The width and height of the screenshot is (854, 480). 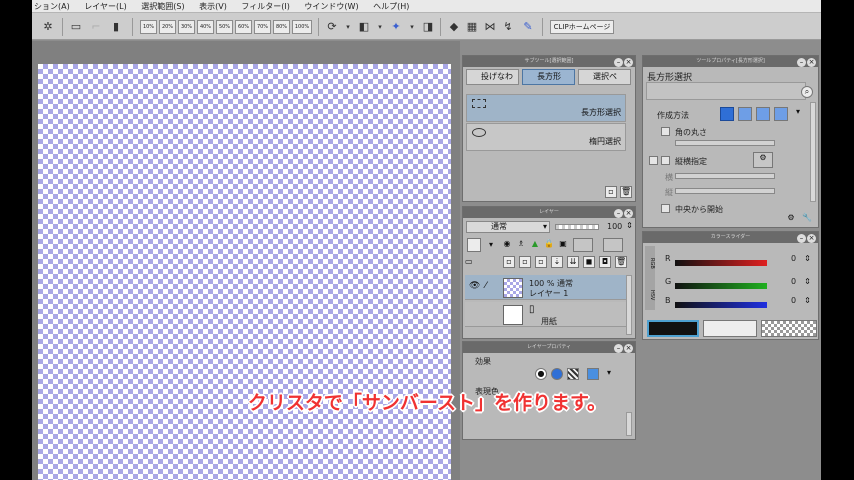 I want to click on opacity-stepper: ⇕, so click(x=629, y=227).